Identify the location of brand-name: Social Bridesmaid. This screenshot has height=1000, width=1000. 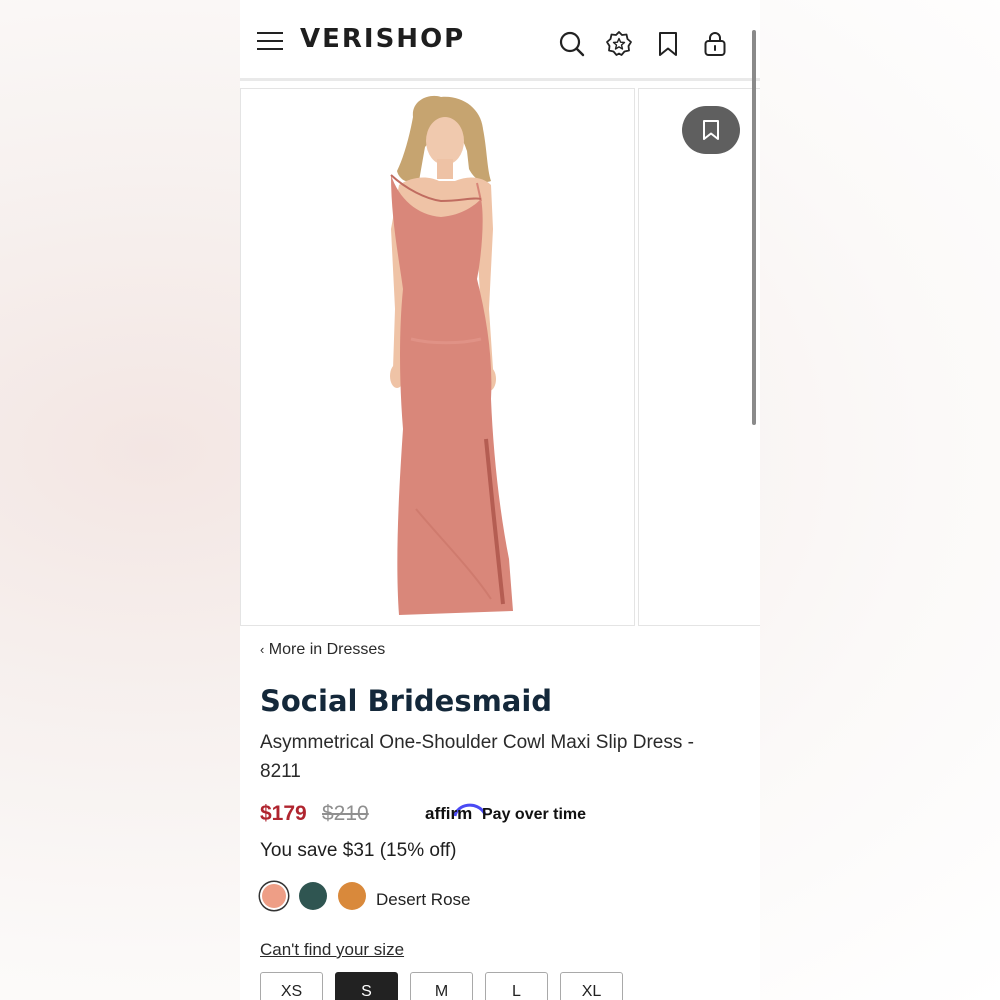
(406, 701).